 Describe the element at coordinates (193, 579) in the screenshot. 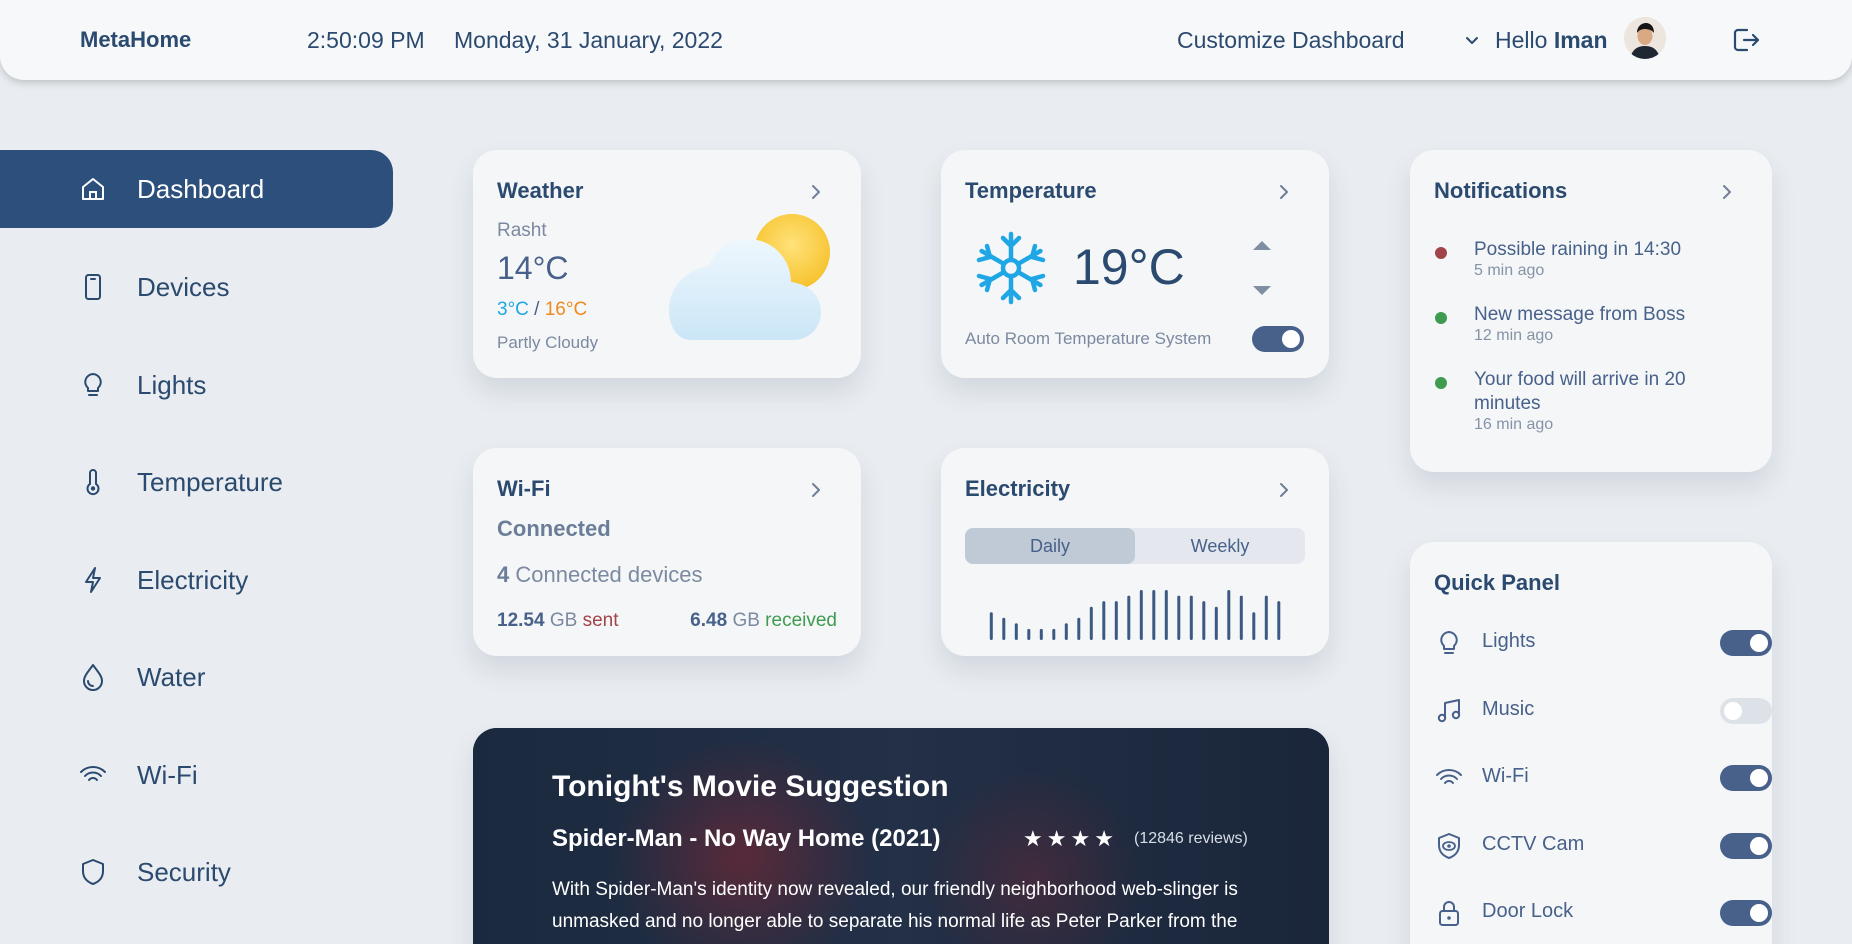

I see `sidebar-item-label: Electricity` at that location.